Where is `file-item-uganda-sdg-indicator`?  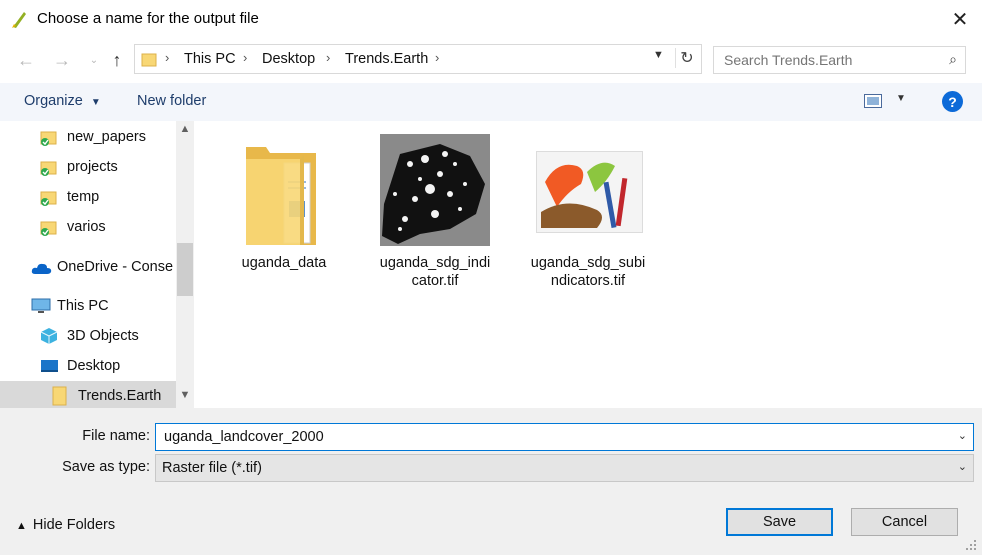 file-item-uganda-sdg-indicator is located at coordinates (435, 190).